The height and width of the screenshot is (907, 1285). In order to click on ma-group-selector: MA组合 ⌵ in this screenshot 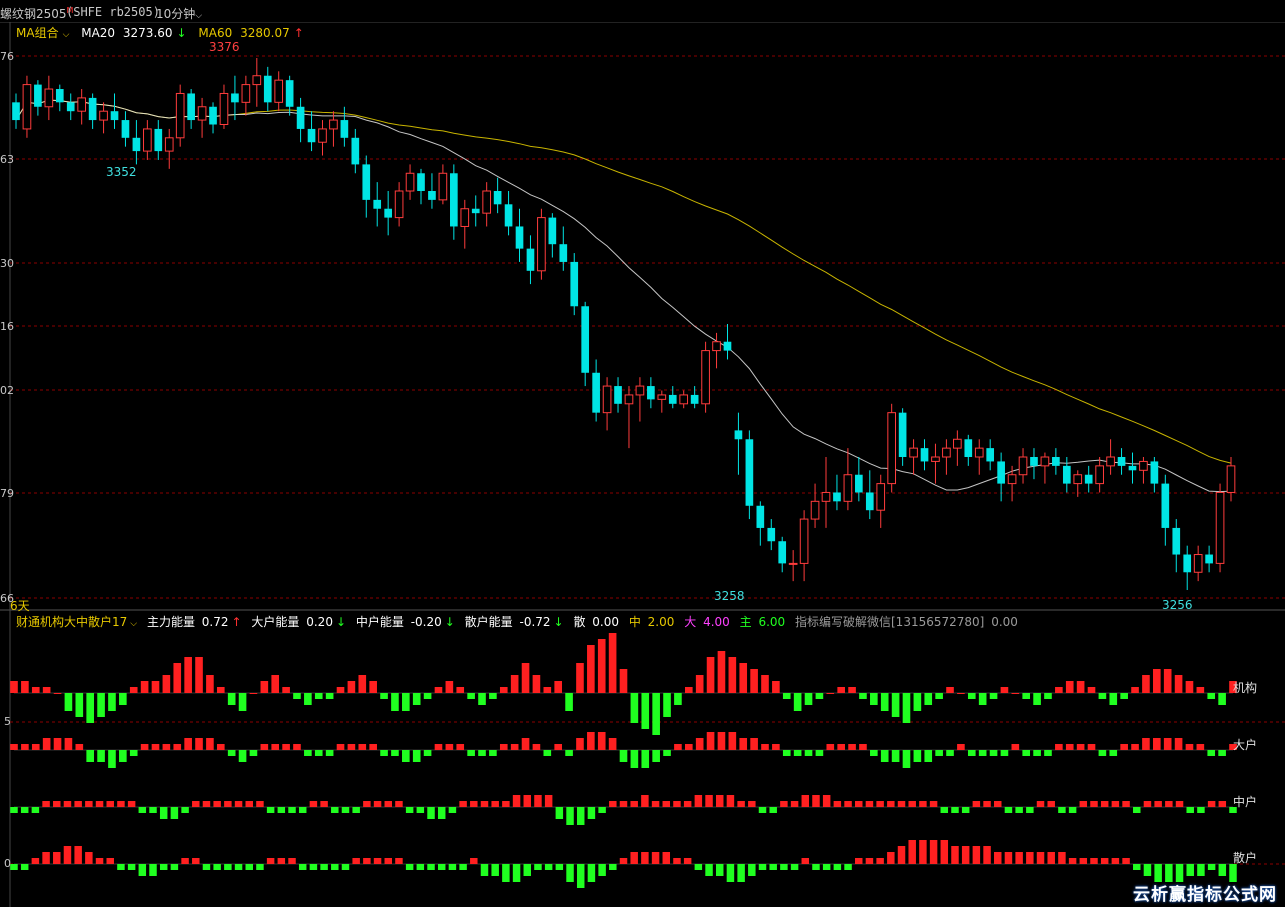, I will do `click(44, 33)`.